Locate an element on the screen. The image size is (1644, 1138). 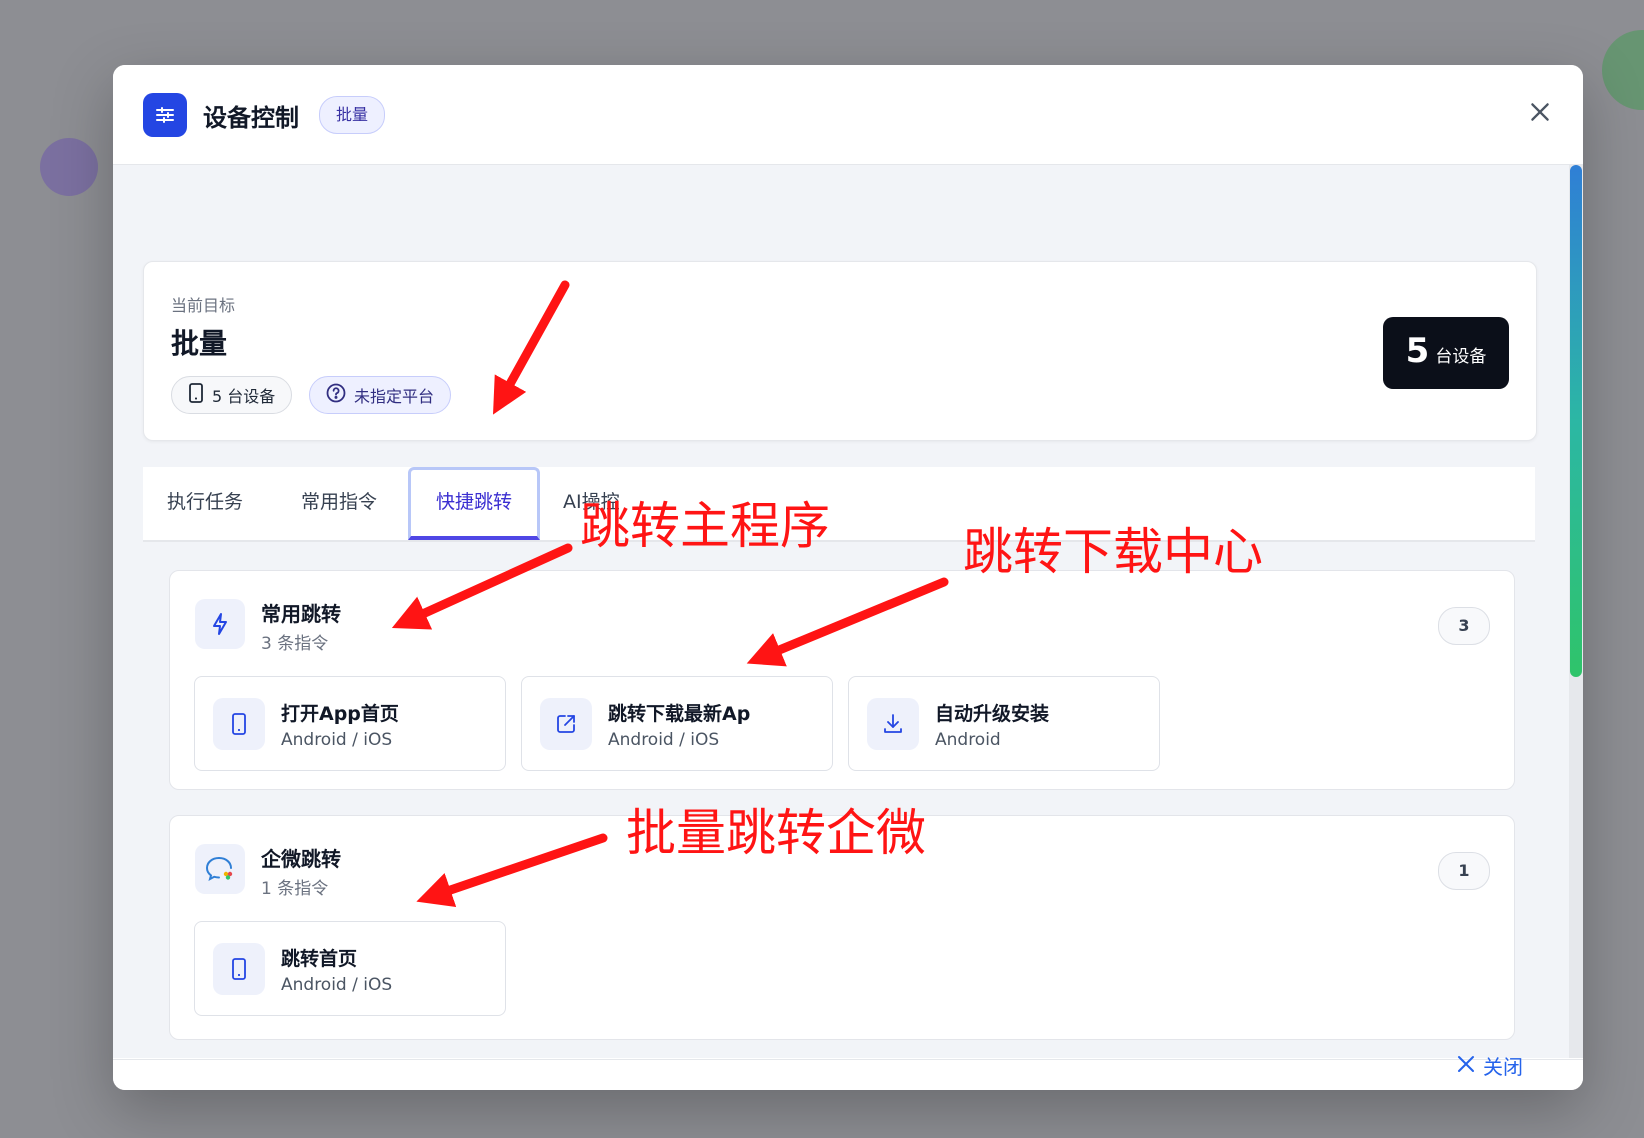
close-button-label: 关闭 is located at coordinates (1503, 1067).